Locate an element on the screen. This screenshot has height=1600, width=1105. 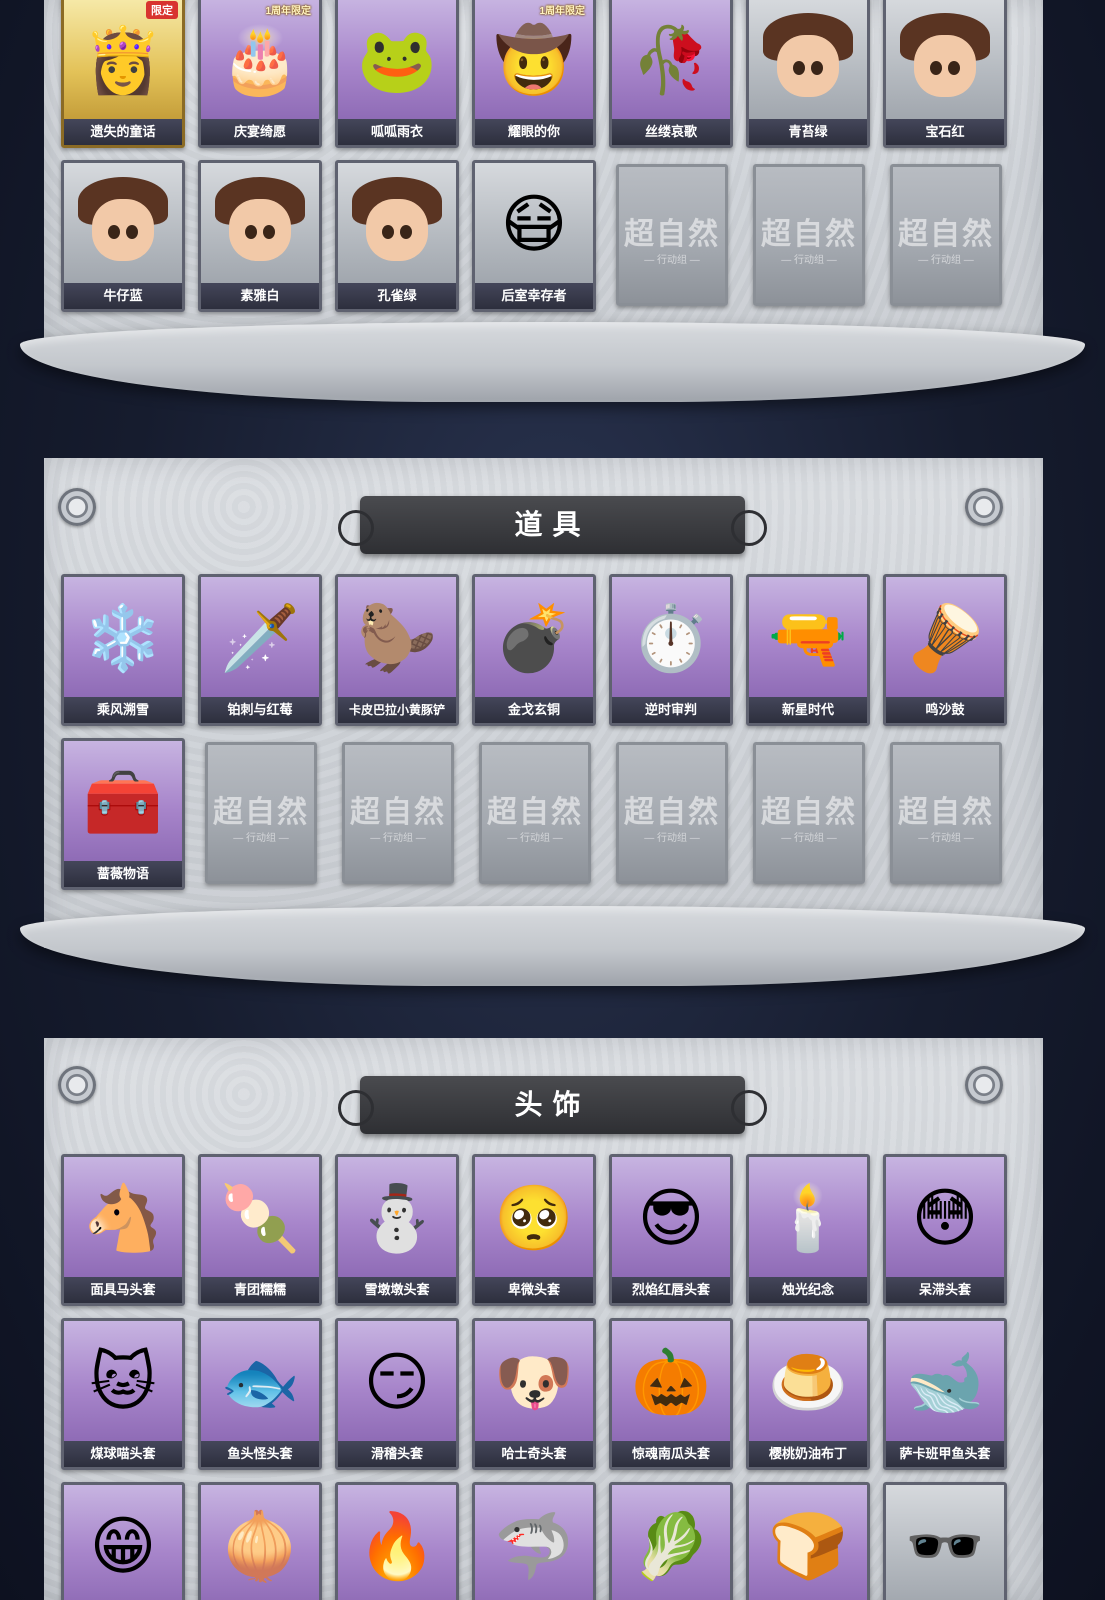
costume-card: 宝石红 is located at coordinates (945, 74).